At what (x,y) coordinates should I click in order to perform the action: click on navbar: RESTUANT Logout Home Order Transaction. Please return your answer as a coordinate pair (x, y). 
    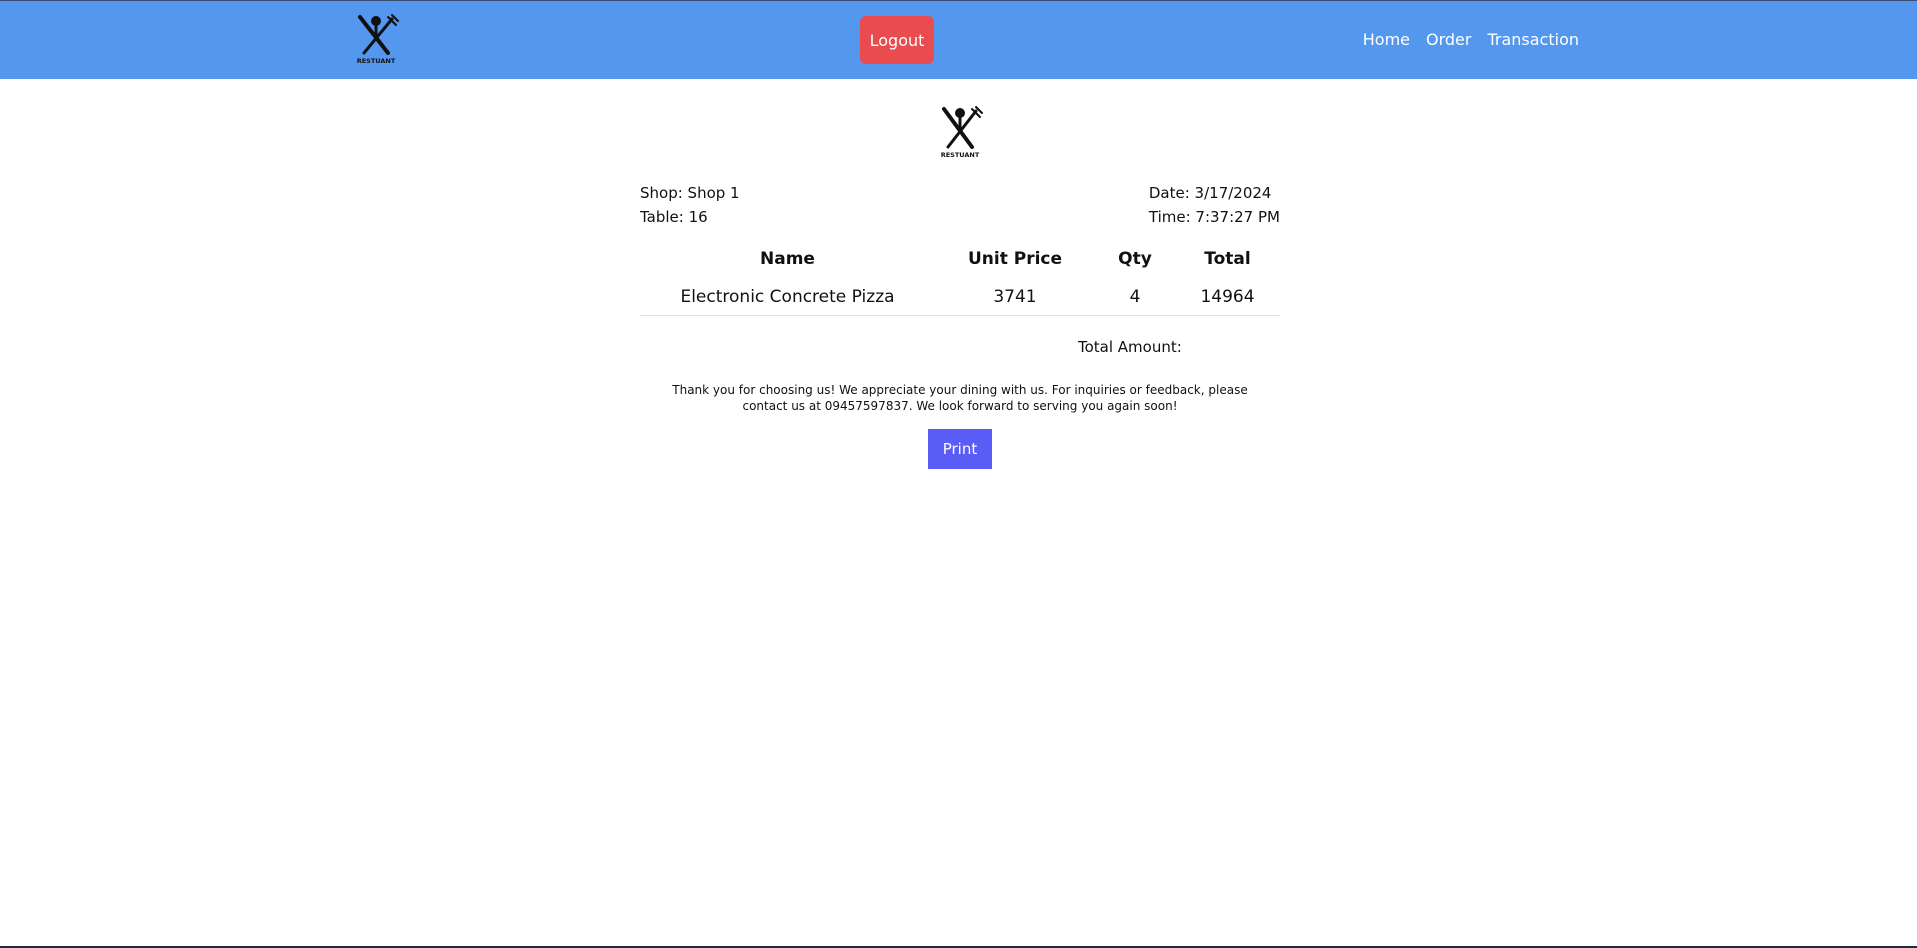
    Looking at the image, I should click on (958, 40).